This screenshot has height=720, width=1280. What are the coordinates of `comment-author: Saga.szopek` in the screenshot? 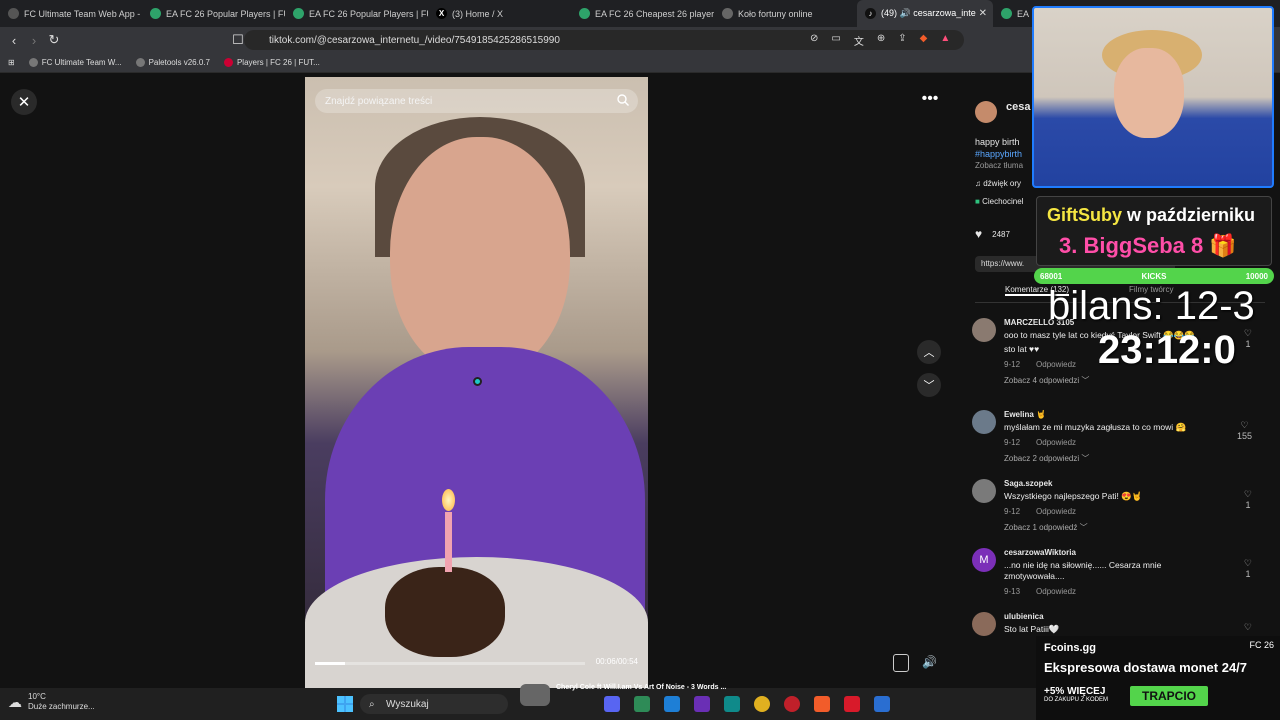 It's located at (1133, 483).